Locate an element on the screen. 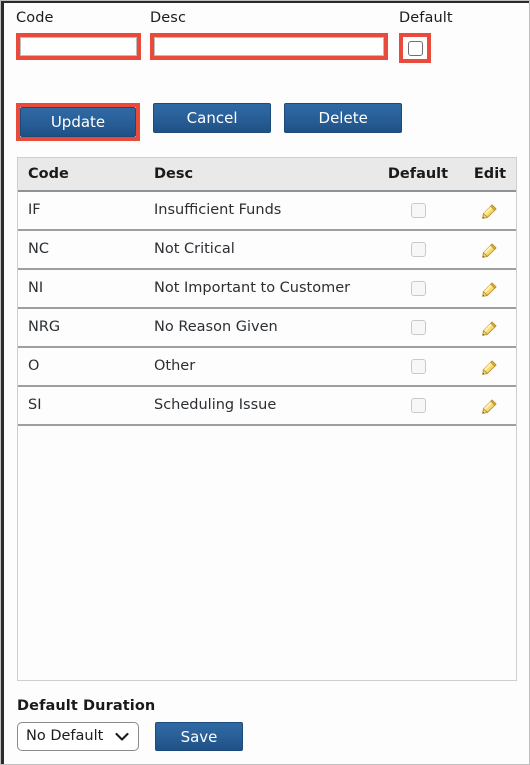 The height and width of the screenshot is (765, 530). action-button-bar: Update Cancel Delete is located at coordinates (209, 122).